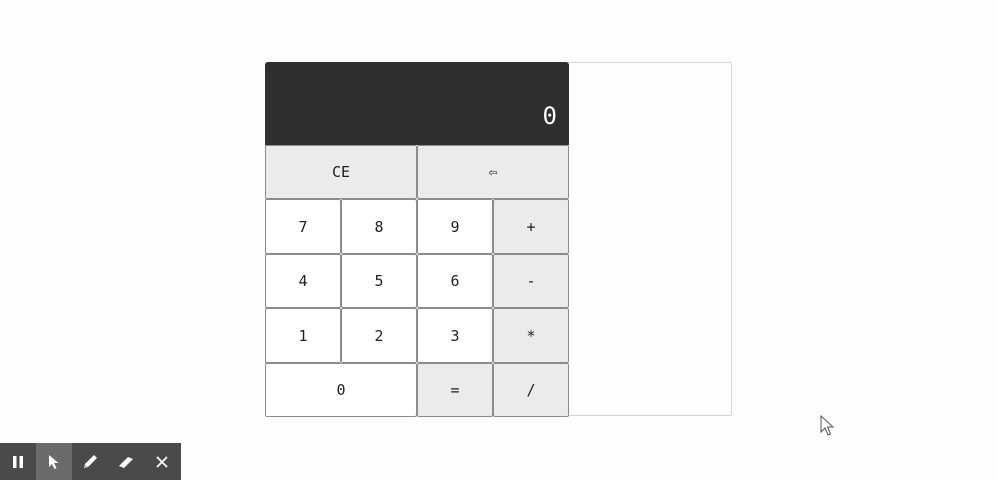 Image resolution: width=998 pixels, height=480 pixels. I want to click on pause-button, so click(18, 461).